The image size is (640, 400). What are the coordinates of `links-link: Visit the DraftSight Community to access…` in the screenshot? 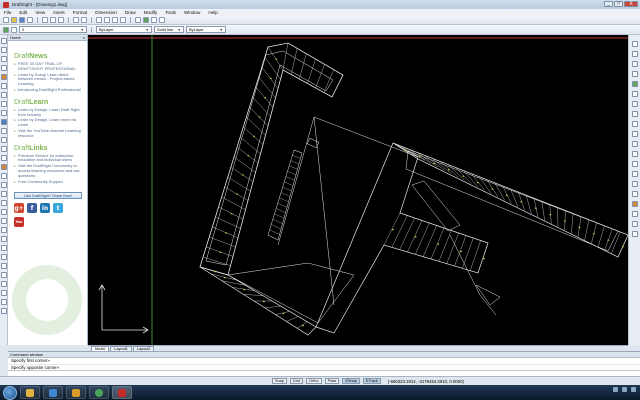 It's located at (48, 170).